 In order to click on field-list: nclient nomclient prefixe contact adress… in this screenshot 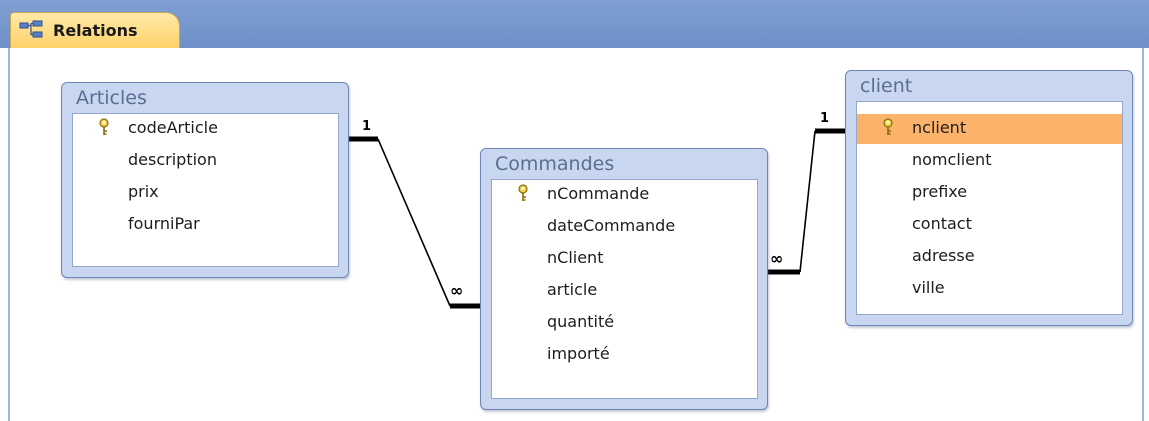, I will do `click(989, 208)`.